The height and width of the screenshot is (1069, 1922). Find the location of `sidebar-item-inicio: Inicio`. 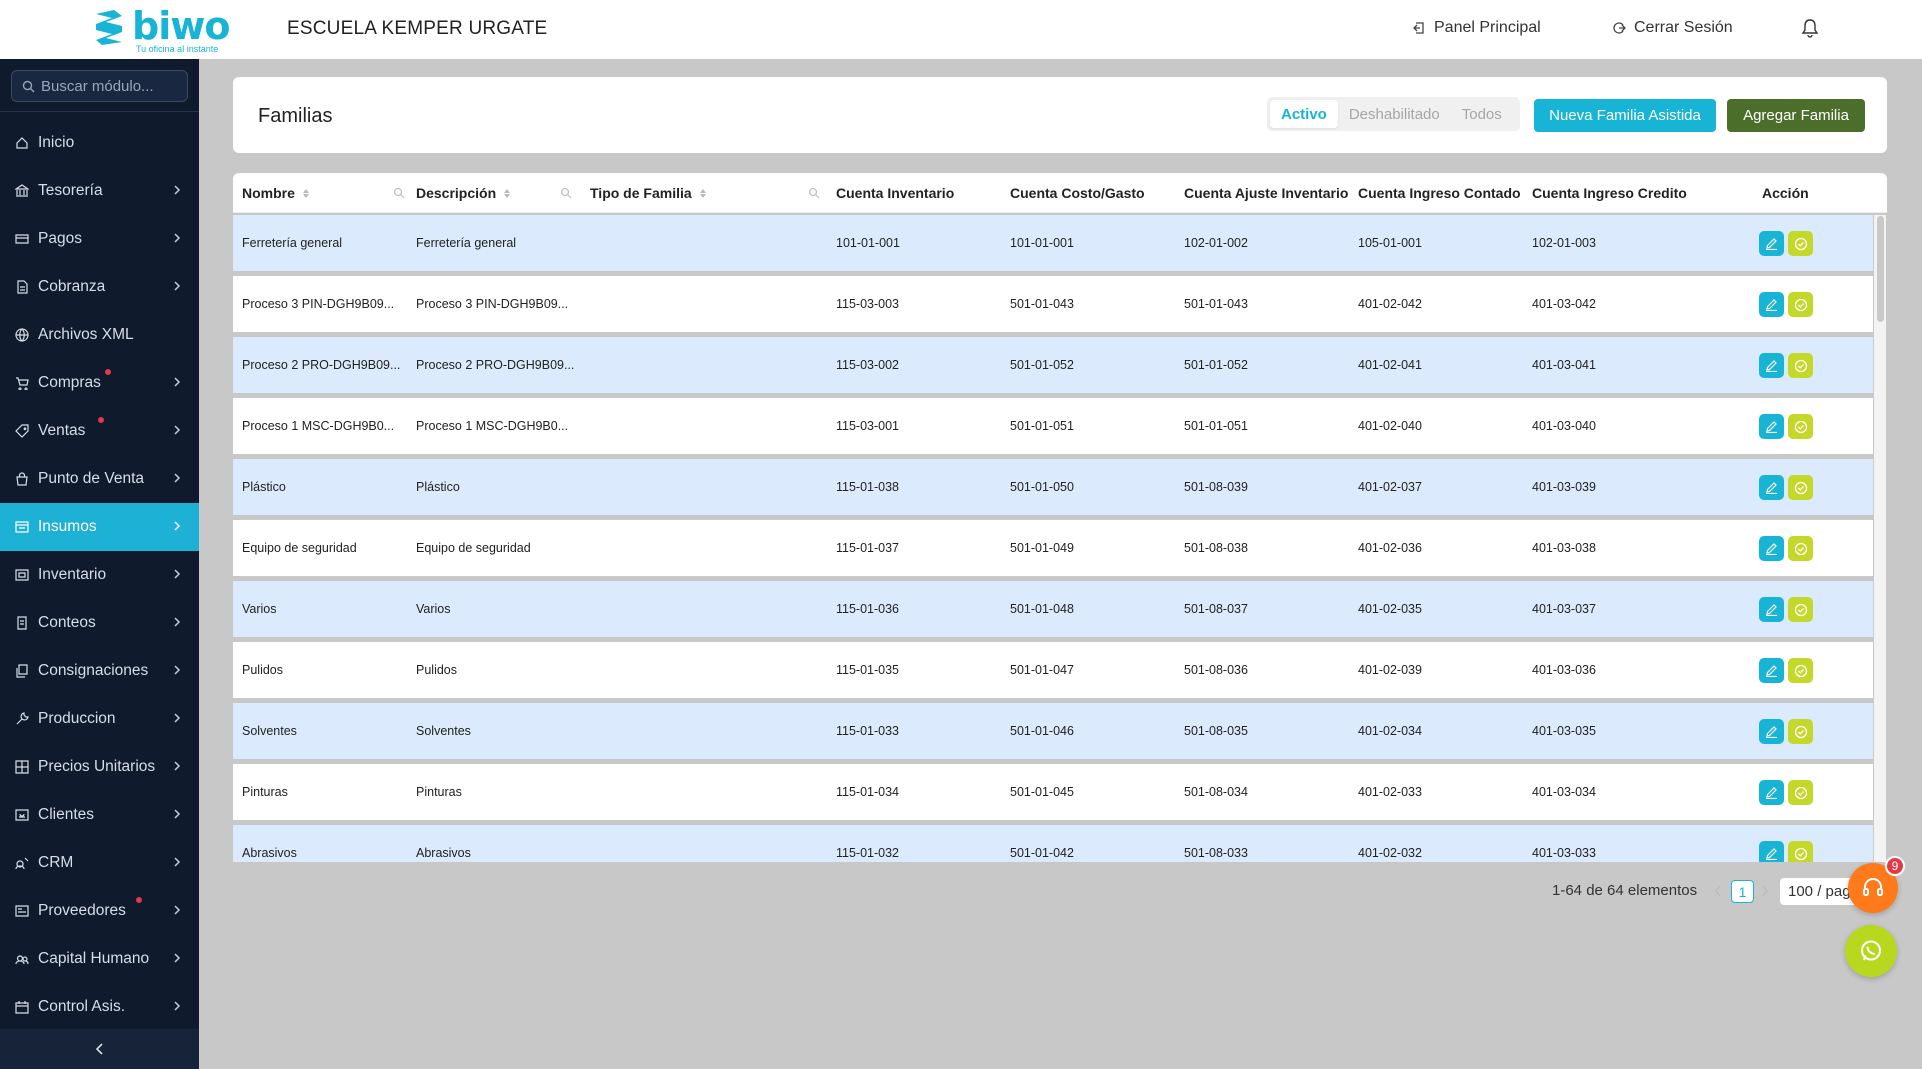

sidebar-item-inicio: Inicio is located at coordinates (99, 143).